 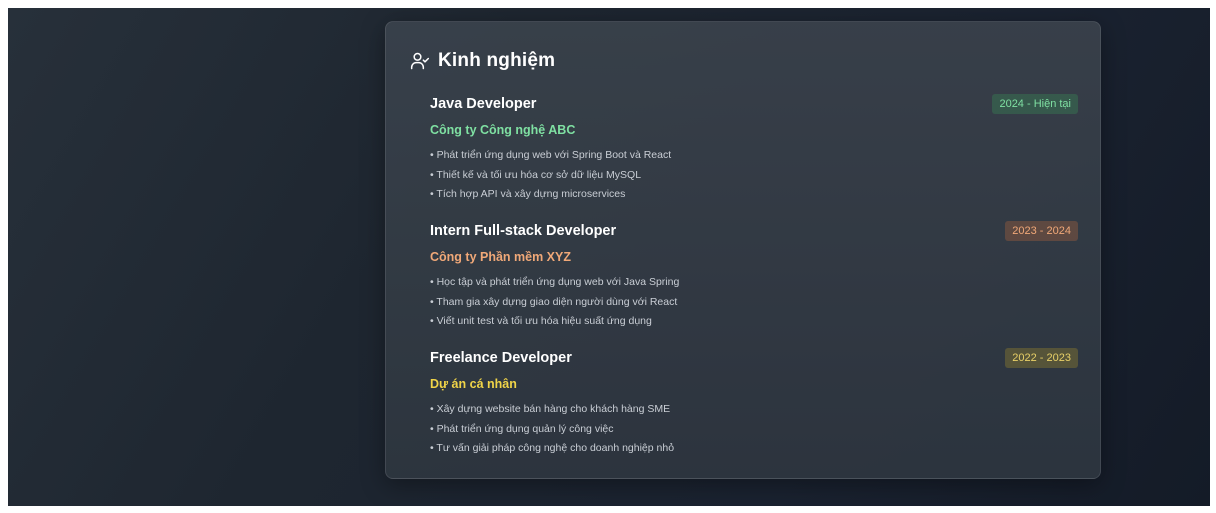 What do you see at coordinates (420, 61) in the screenshot?
I see `user-check-icon` at bounding box center [420, 61].